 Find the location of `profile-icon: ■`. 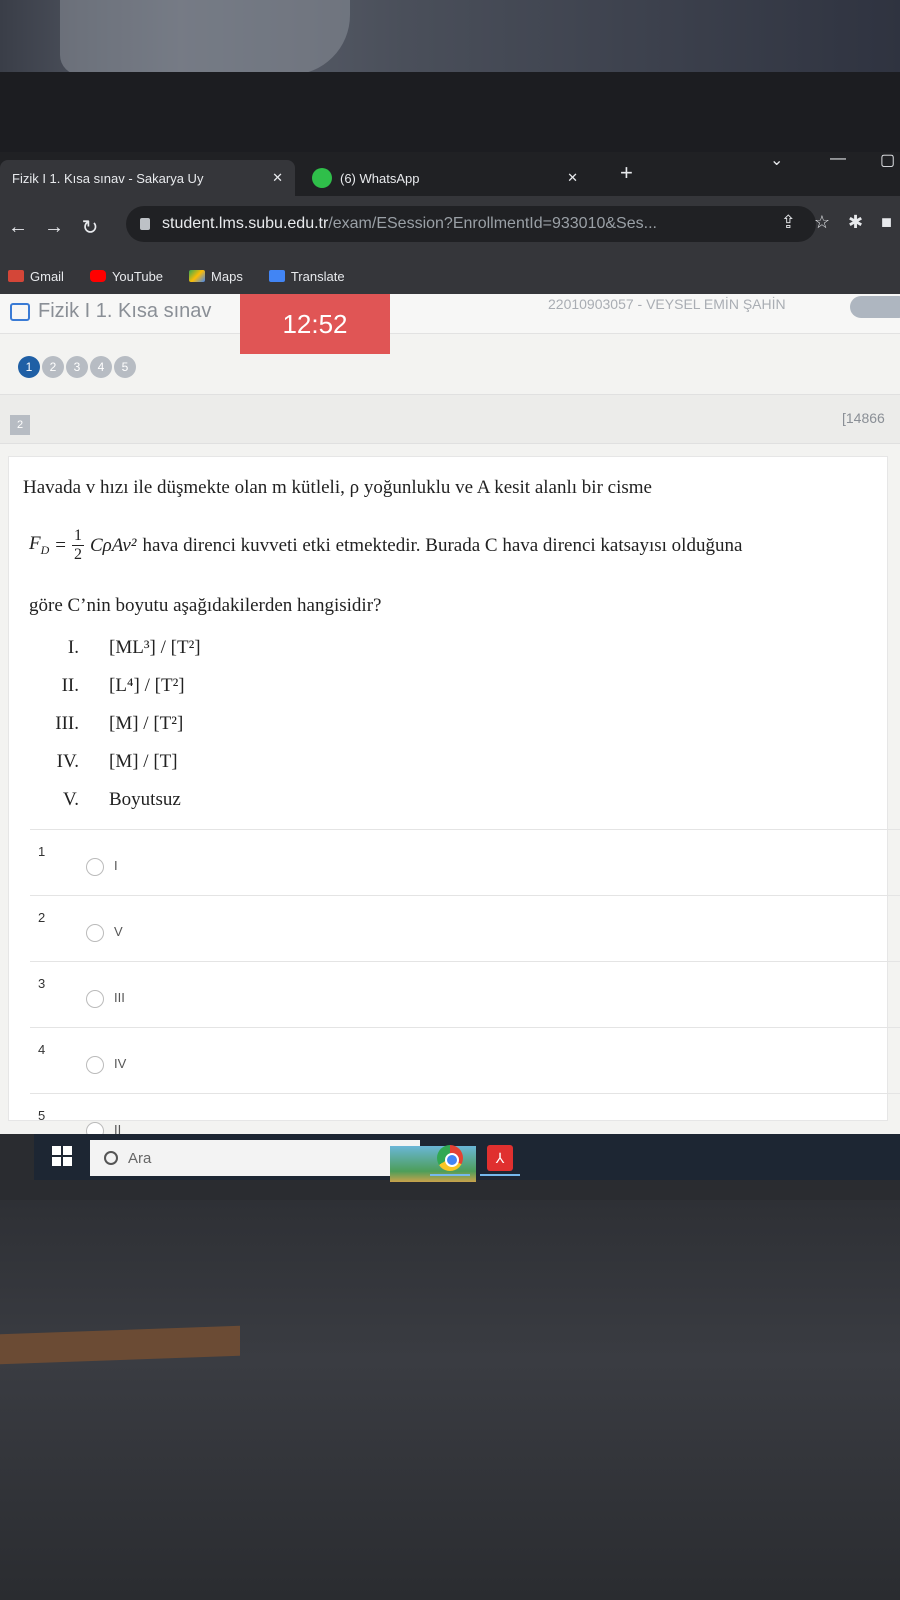

profile-icon: ■ is located at coordinates (886, 222).